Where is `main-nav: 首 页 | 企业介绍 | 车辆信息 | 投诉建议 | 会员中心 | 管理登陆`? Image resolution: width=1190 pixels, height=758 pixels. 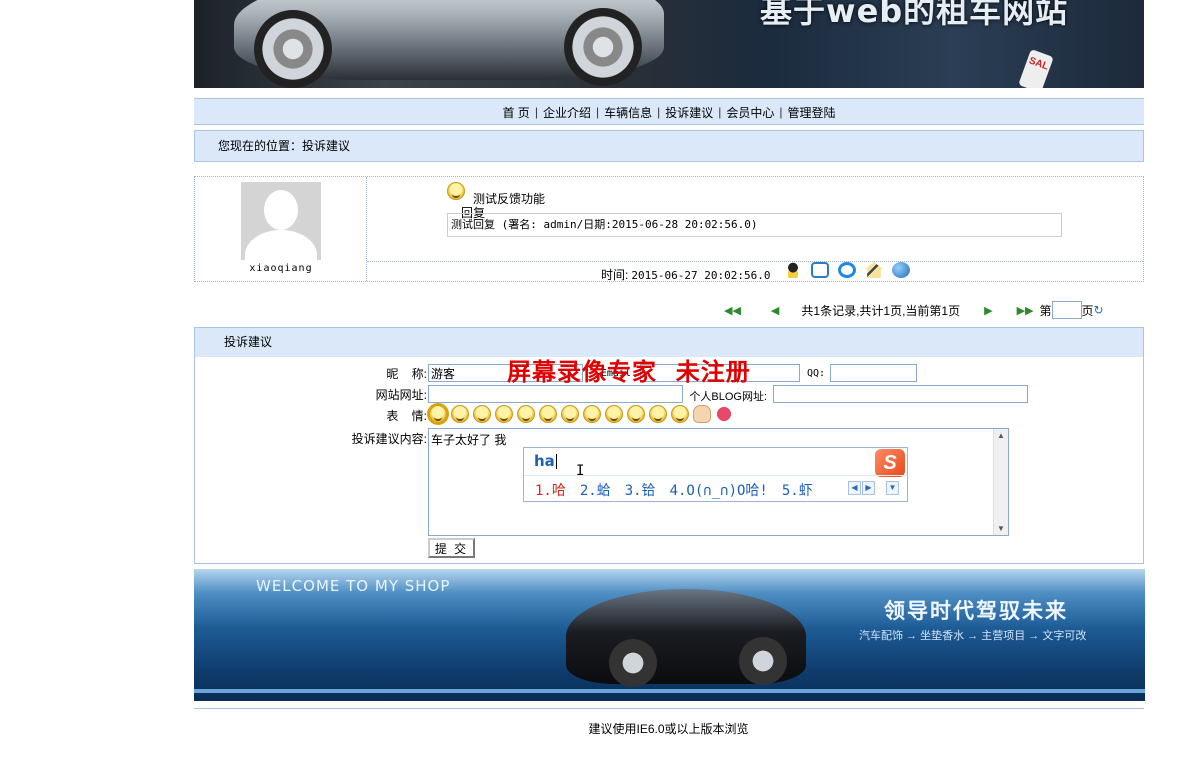
main-nav: 首 页 | 企业介绍 | 车辆信息 | 投诉建议 | 会员中心 | 管理登陆 is located at coordinates (669, 111).